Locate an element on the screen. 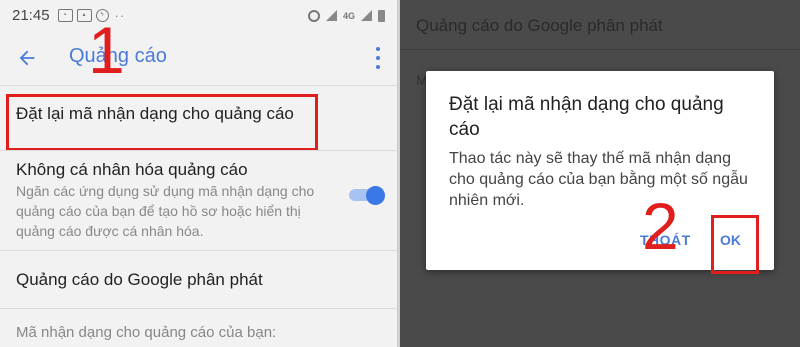 The height and width of the screenshot is (347, 800). status-time: 21:45 is located at coordinates (31, 15).